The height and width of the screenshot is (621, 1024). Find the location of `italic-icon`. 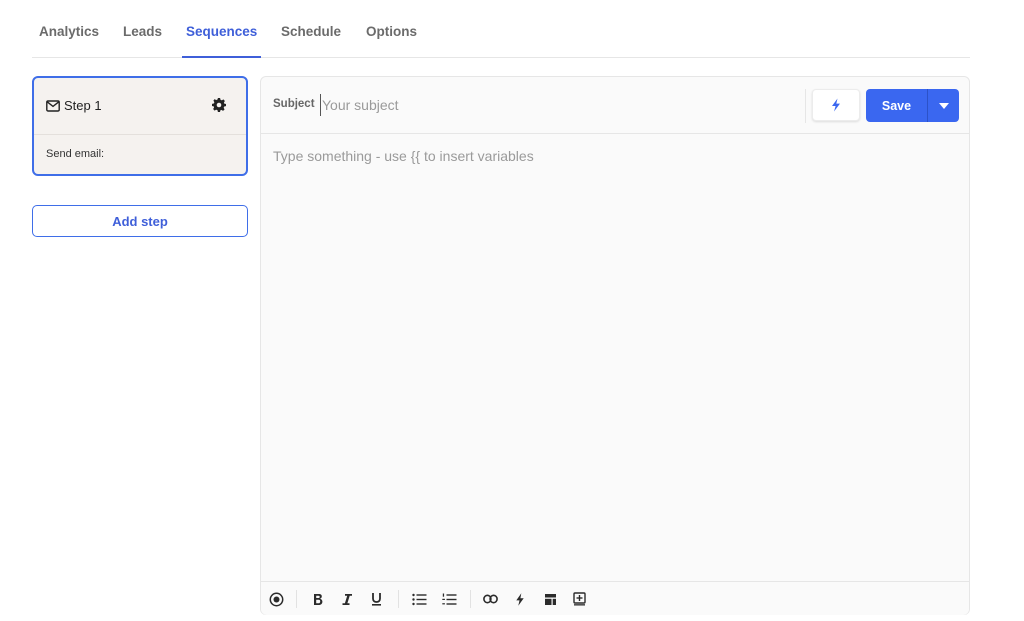

italic-icon is located at coordinates (347, 599).